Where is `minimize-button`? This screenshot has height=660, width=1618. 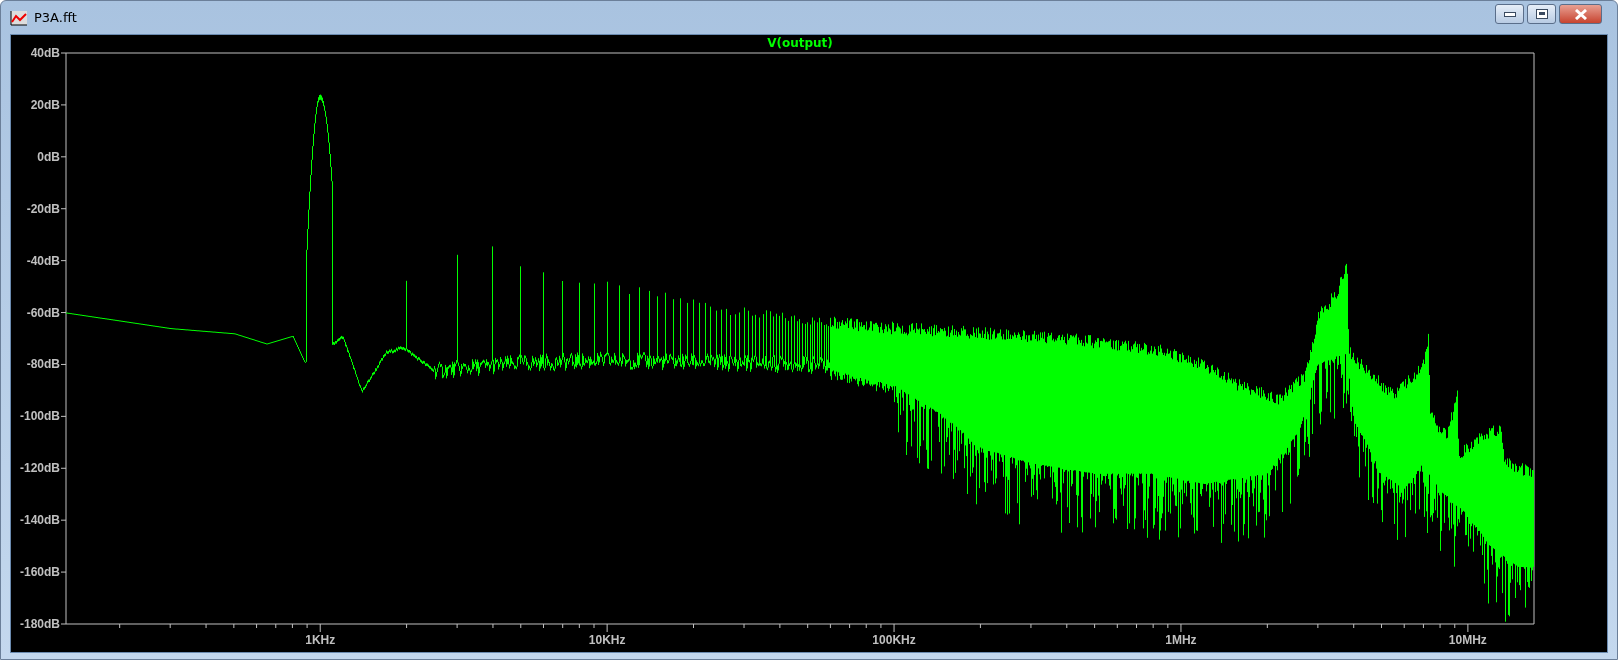
minimize-button is located at coordinates (1509, 14).